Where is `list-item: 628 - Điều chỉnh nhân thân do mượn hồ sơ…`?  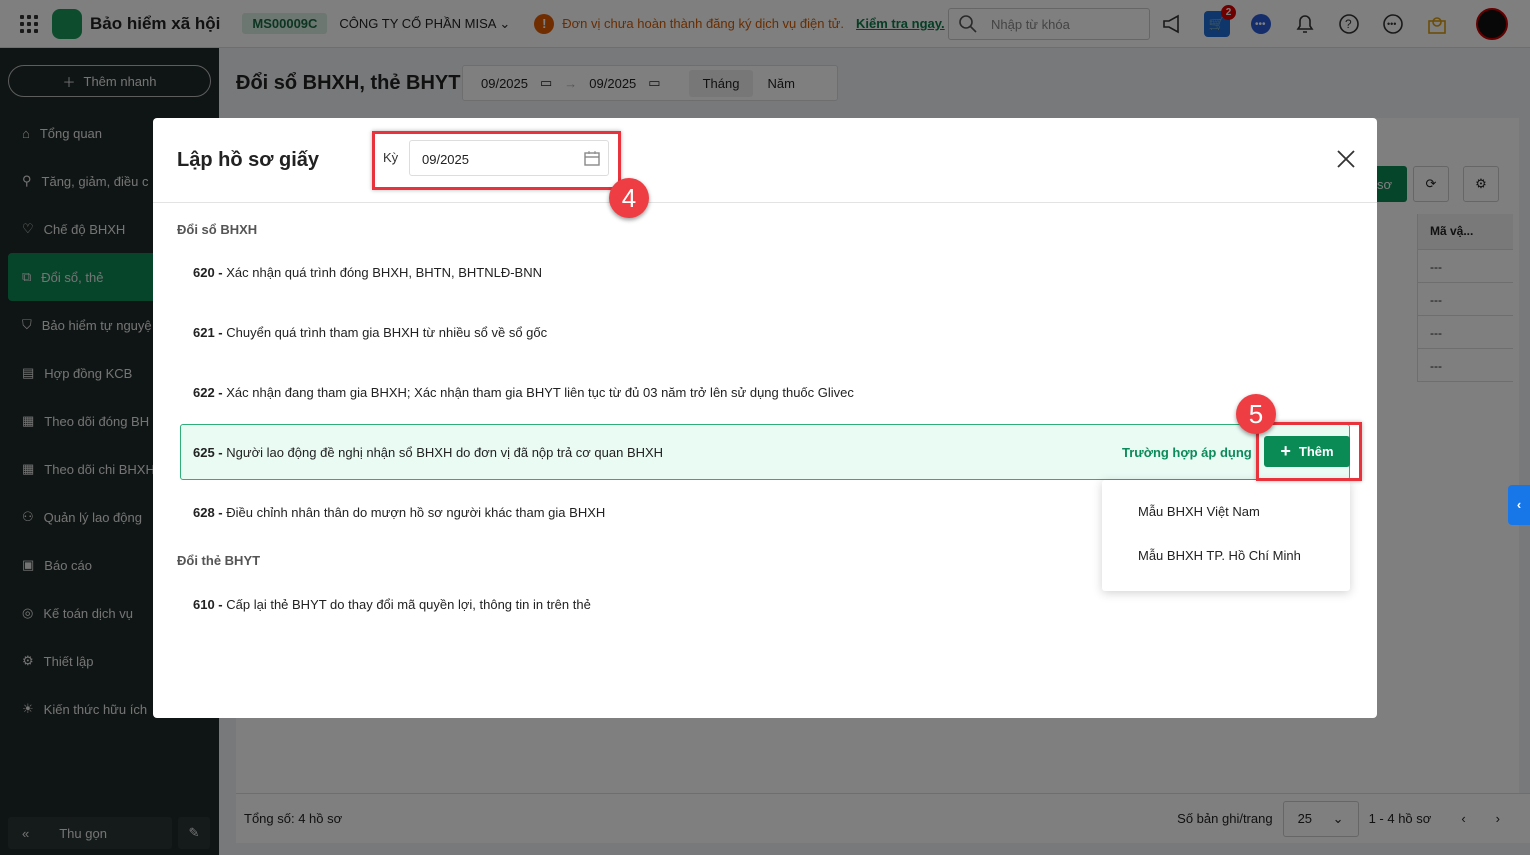
list-item: 628 - Điều chỉnh nhân thân do mượn hồ sơ… is located at coordinates (399, 512).